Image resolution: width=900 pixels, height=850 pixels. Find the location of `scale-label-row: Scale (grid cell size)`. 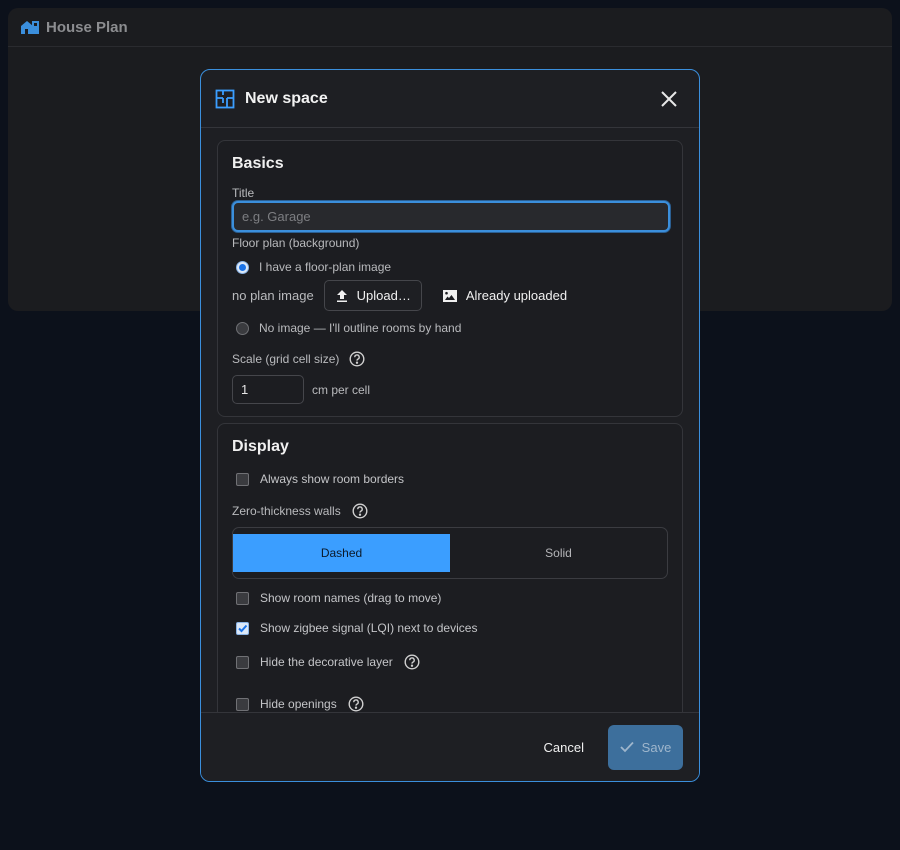

scale-label-row: Scale (grid cell size) is located at coordinates (450, 359).